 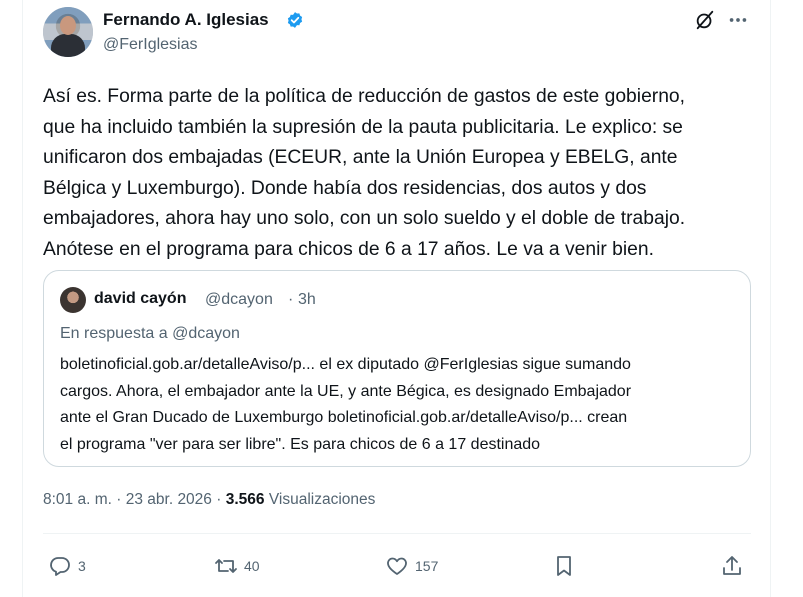 What do you see at coordinates (186, 20) in the screenshot?
I see `author-display-name: Fernando A. Iglesias` at bounding box center [186, 20].